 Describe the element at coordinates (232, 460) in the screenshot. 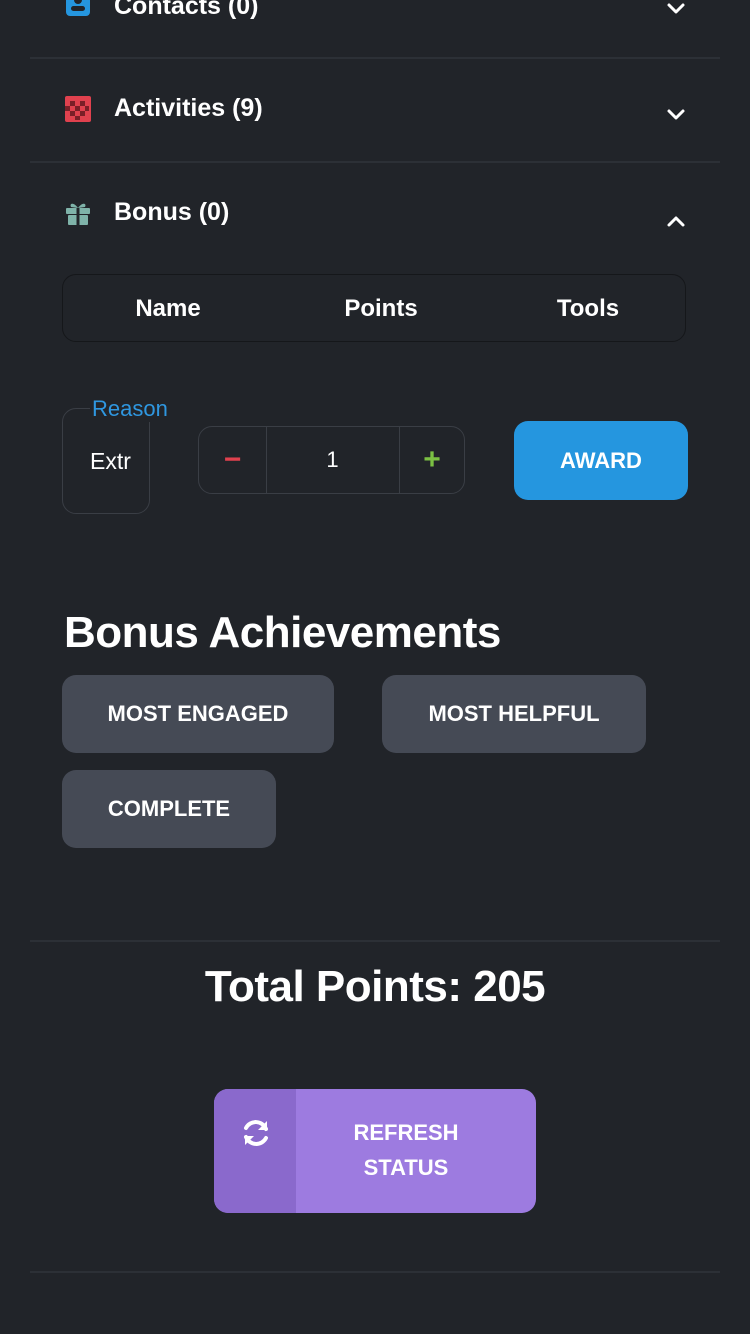

I see `decrement-button: −` at that location.